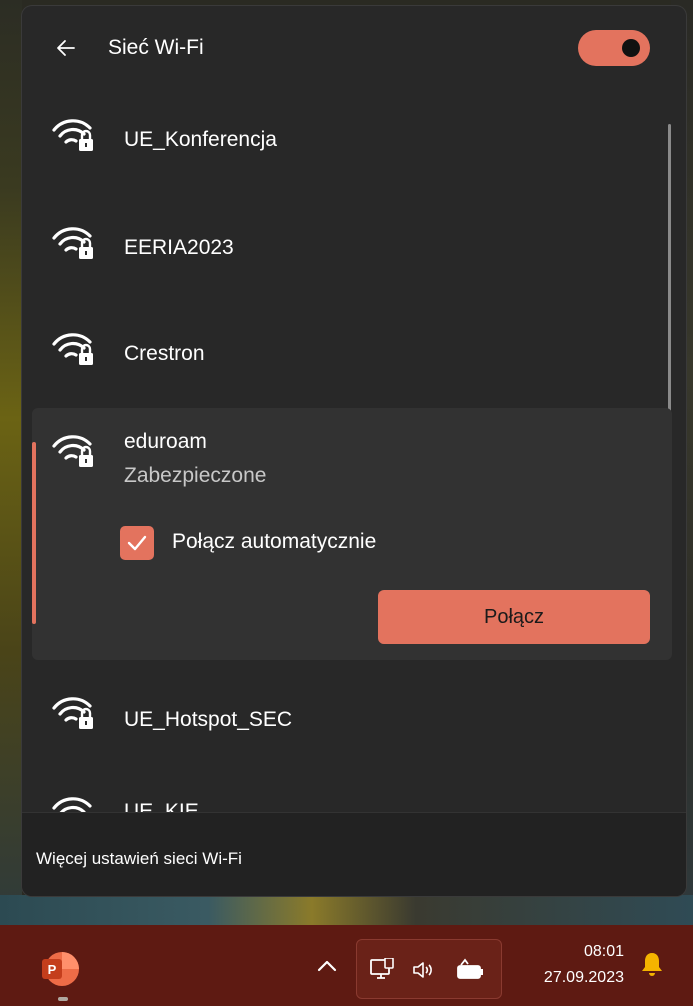 This screenshot has width=693, height=1006. Describe the element at coordinates (514, 617) in the screenshot. I see `connect-button: Połącz` at that location.